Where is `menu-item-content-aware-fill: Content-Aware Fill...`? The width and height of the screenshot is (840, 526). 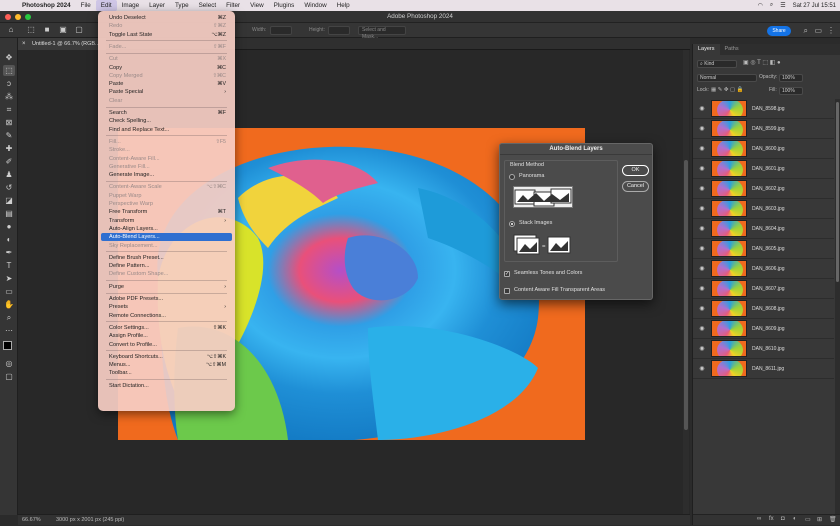
menu-item-content-aware-fill: Content-Aware Fill... is located at coordinates (166, 159).